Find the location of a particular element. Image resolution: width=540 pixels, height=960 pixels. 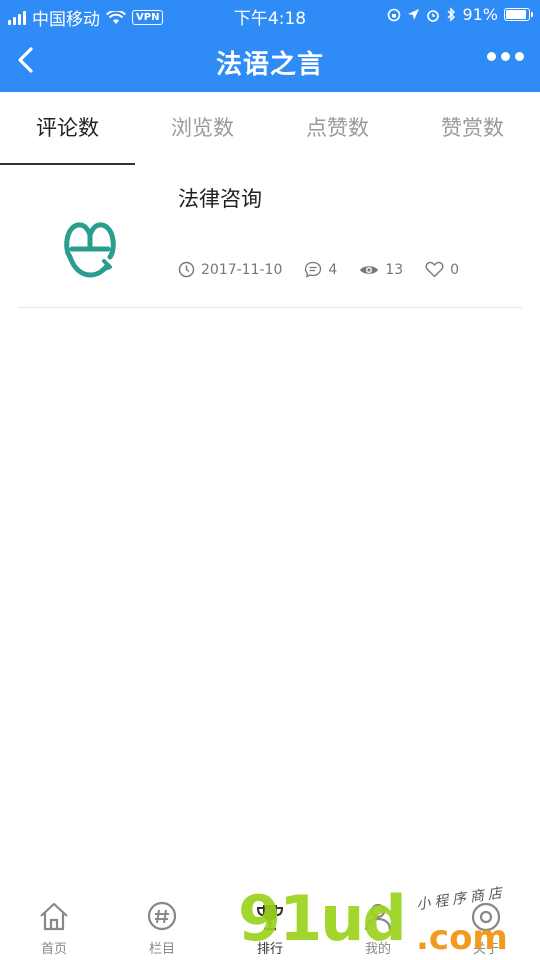

list-item: 法律咨询 2017-11-10 4 13 0 is located at coordinates (270, 236).